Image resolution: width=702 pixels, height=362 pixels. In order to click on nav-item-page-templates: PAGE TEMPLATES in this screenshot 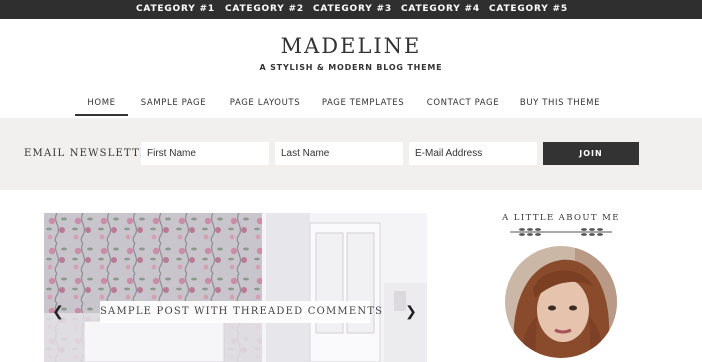, I will do `click(363, 105)`.